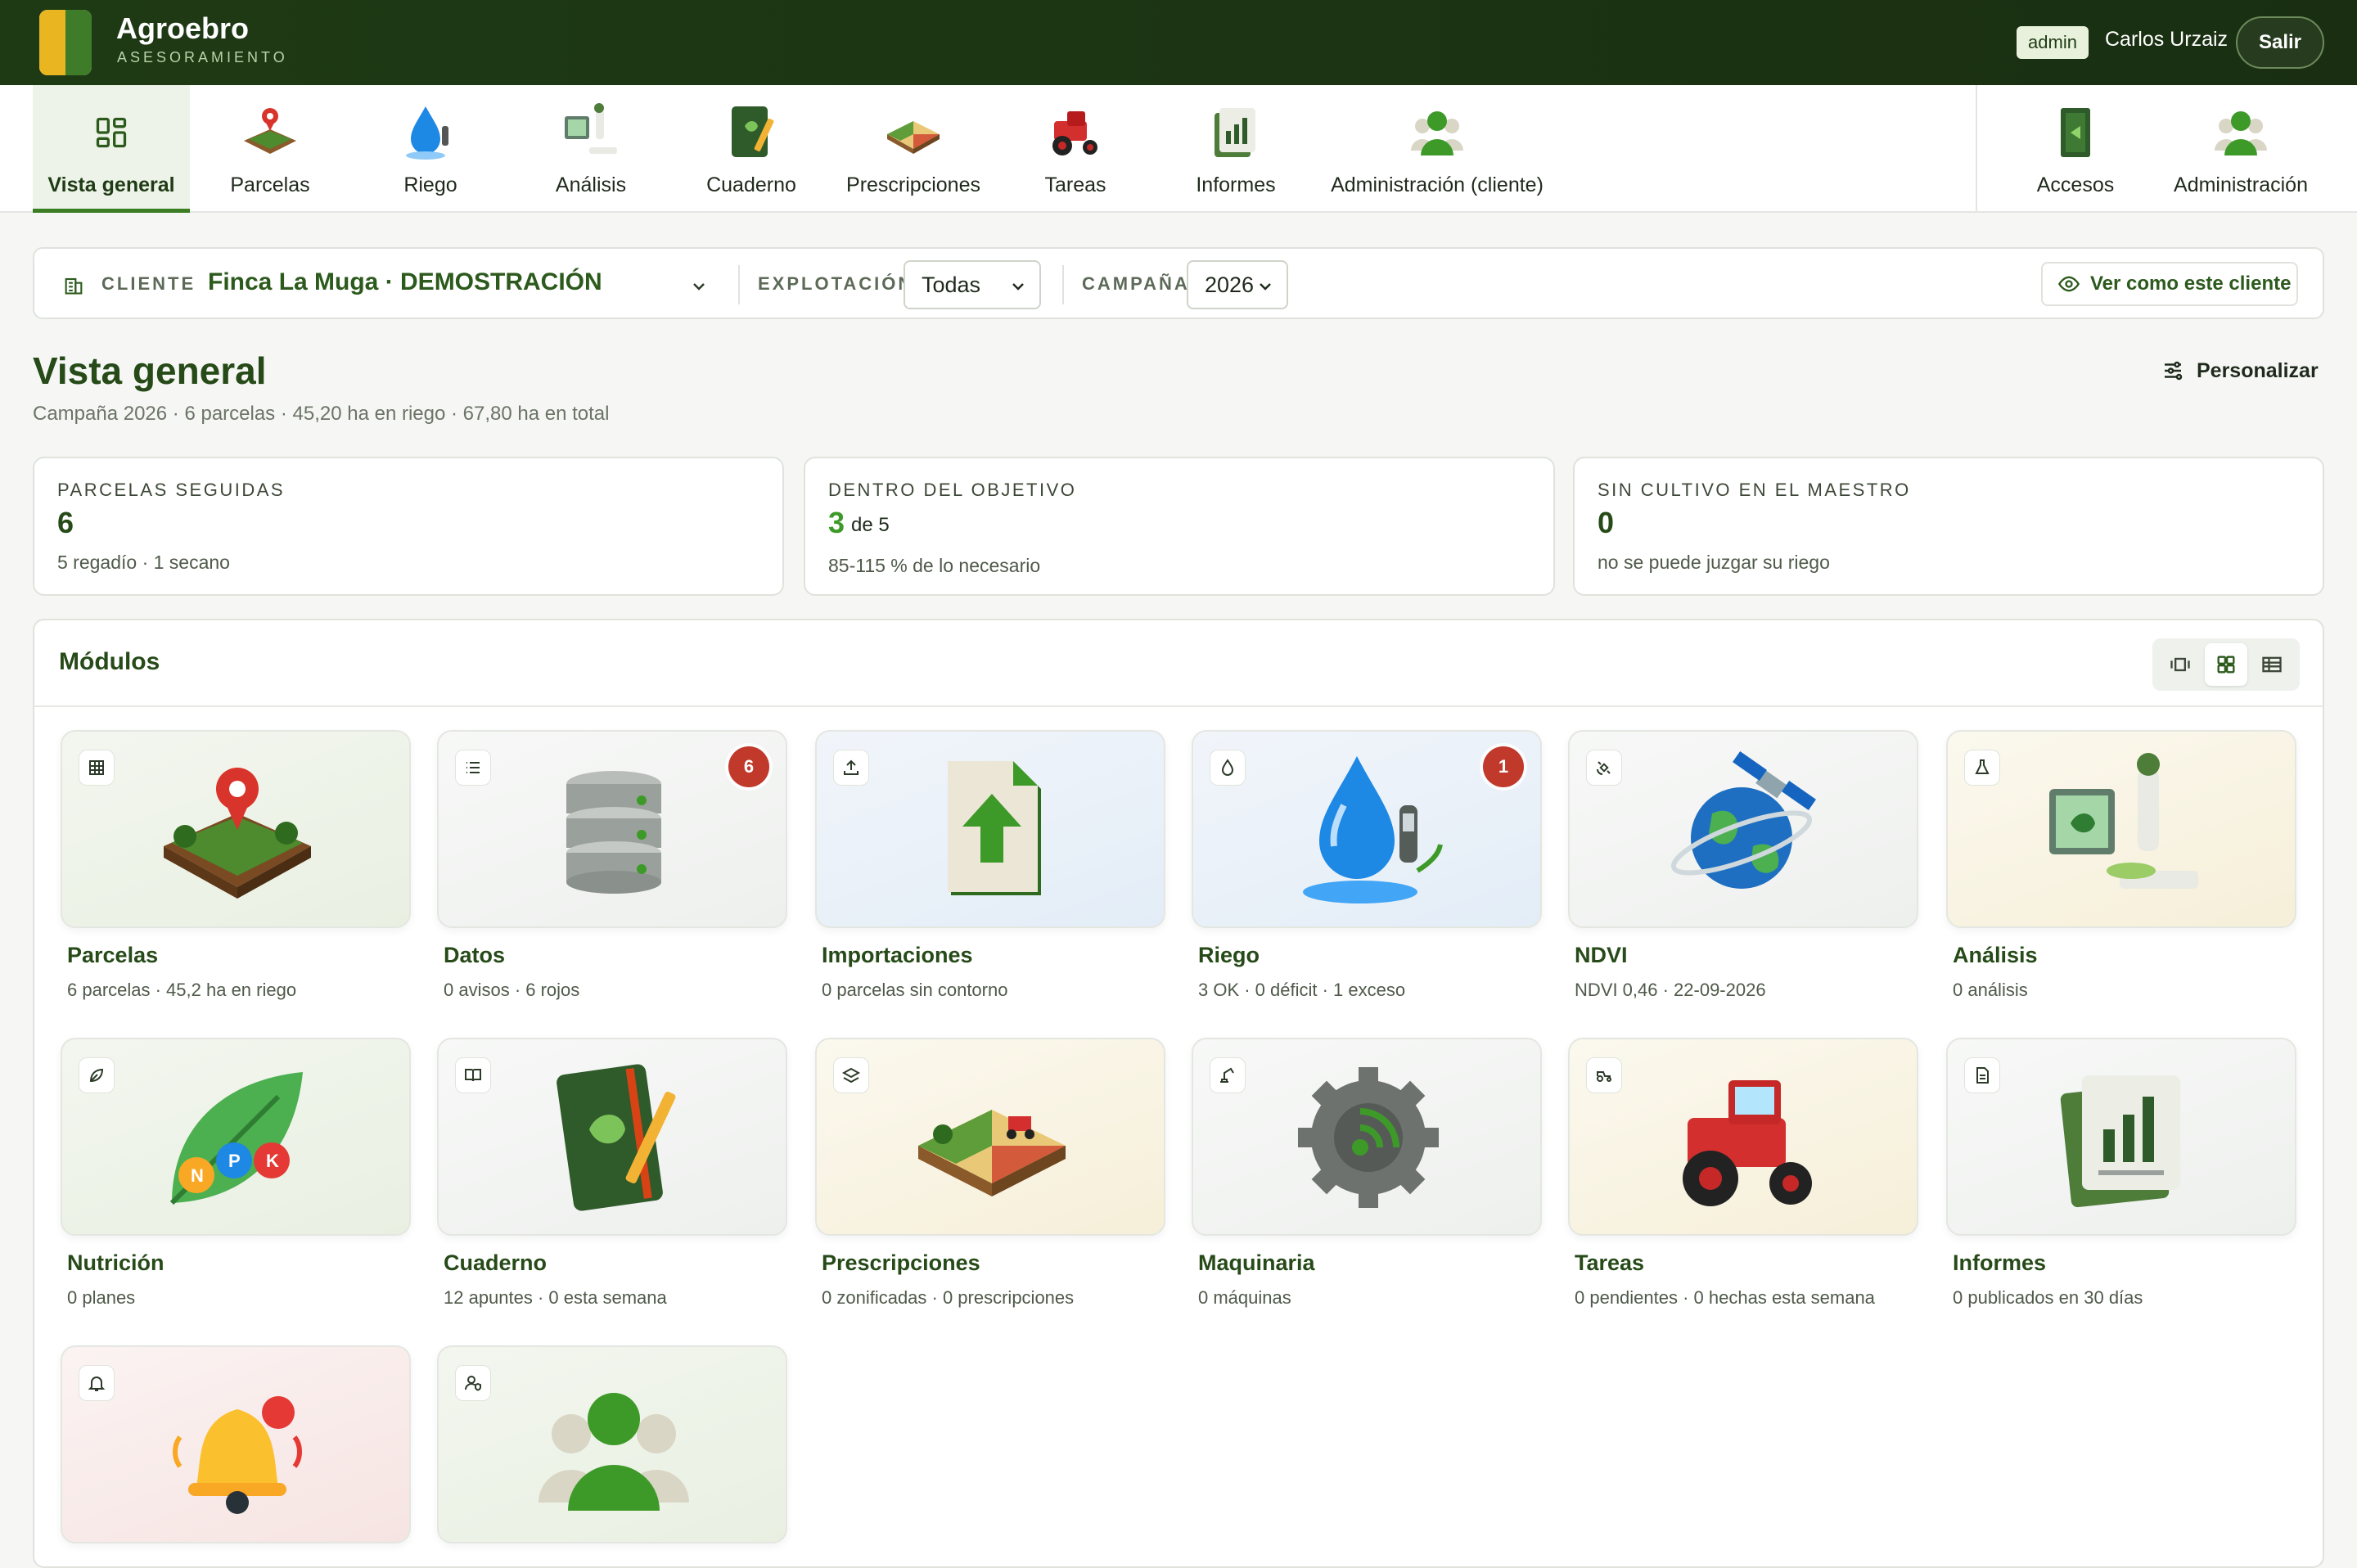 The width and height of the screenshot is (2357, 1568). Describe the element at coordinates (97, 768) in the screenshot. I see `table-icon` at that location.